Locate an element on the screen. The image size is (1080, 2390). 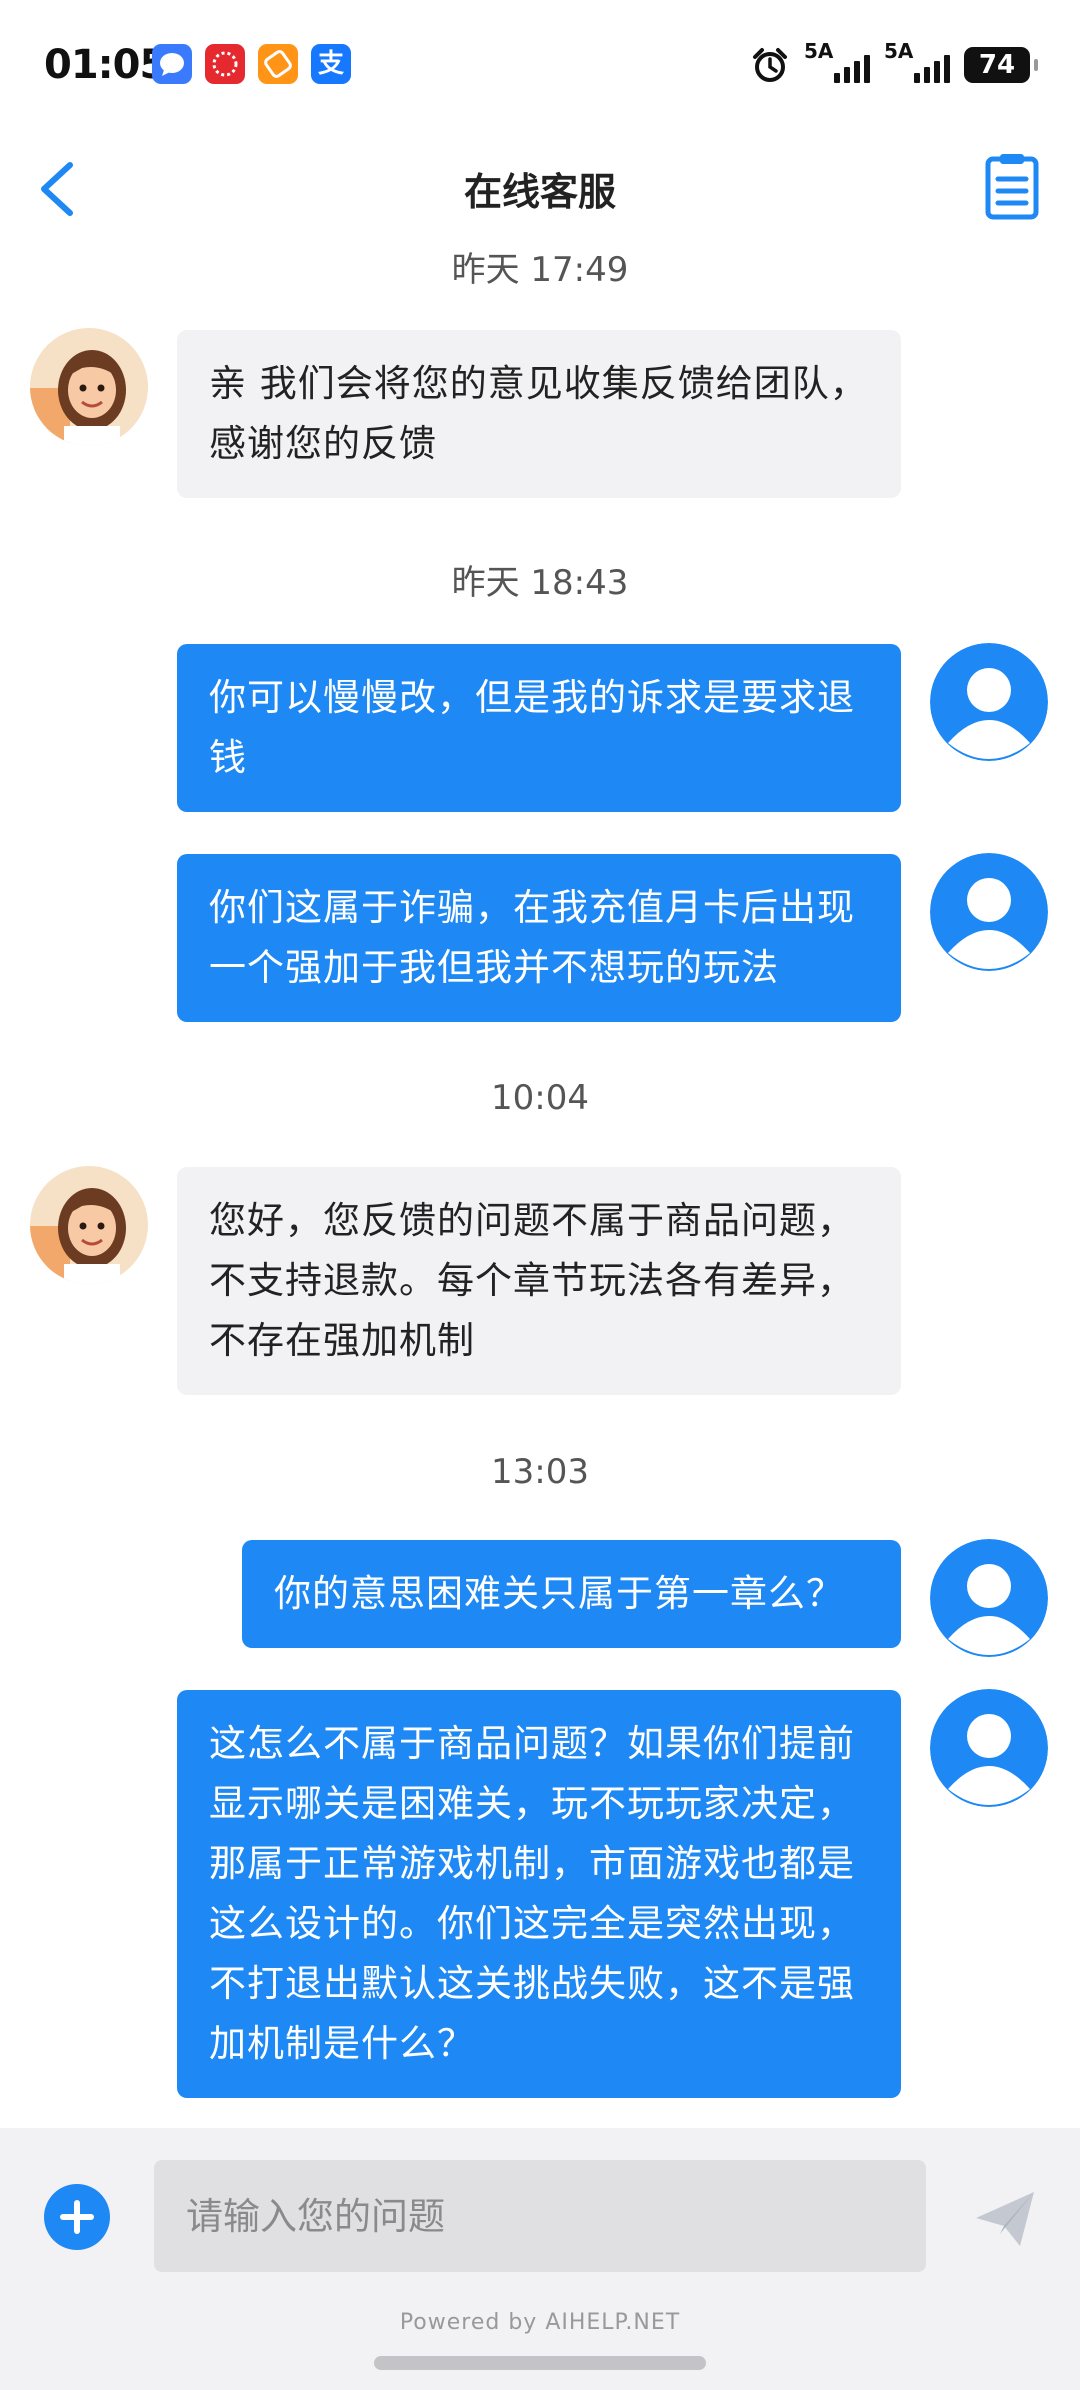
ticket-icon is located at coordinates (278, 64).